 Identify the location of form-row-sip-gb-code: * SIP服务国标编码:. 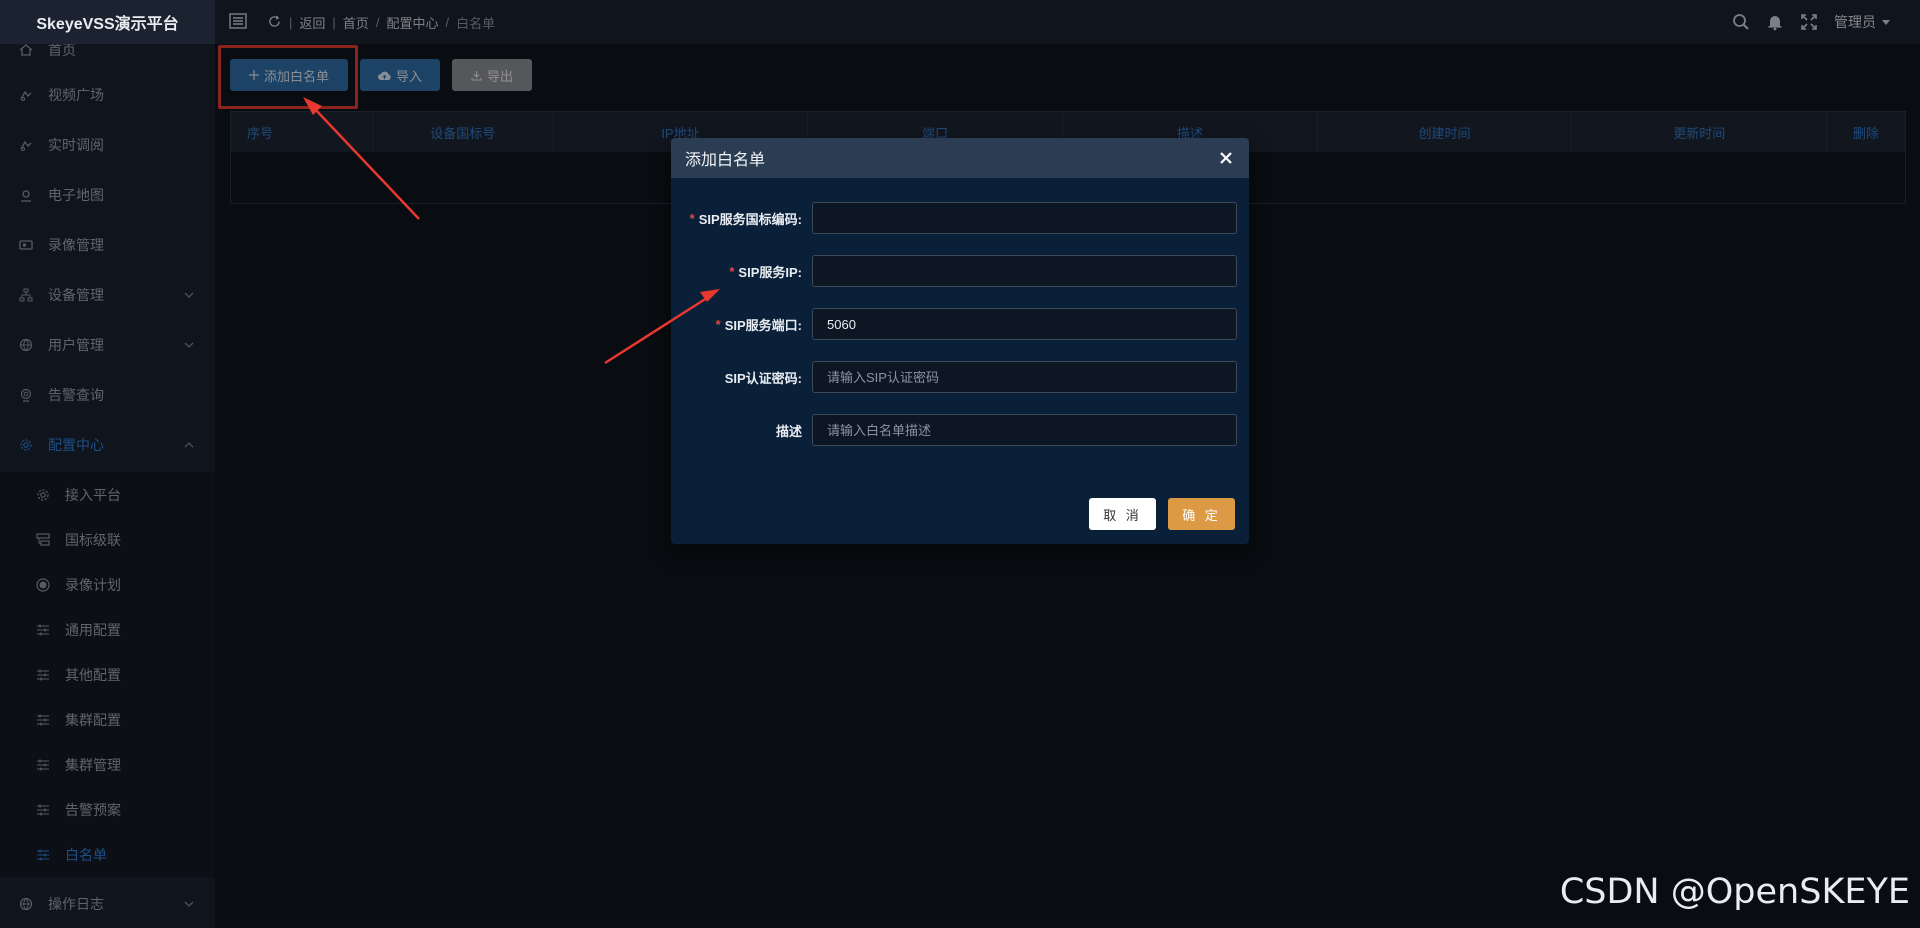
(960, 218).